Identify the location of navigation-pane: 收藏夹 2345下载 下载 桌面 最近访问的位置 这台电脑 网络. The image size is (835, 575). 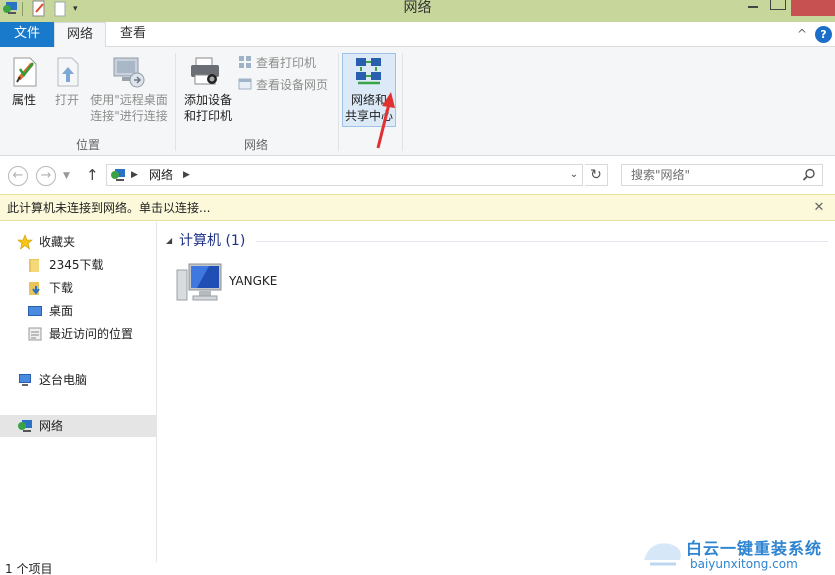
(78, 392).